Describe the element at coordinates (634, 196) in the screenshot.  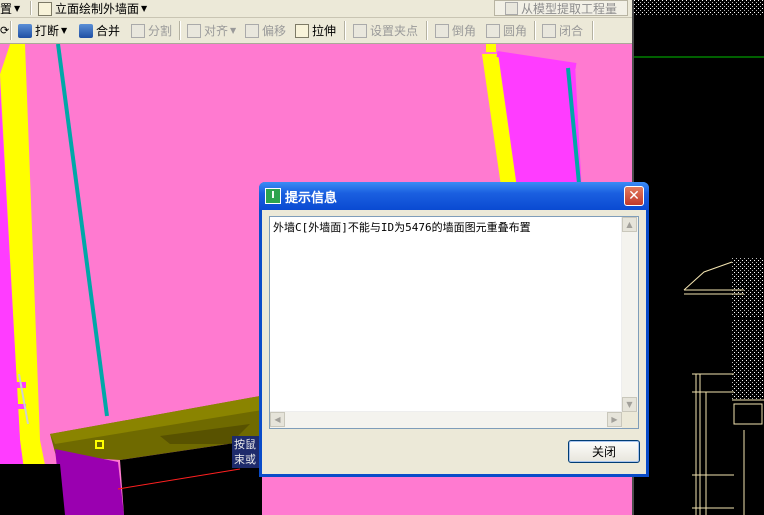
I see `close-icon: ✕` at that location.